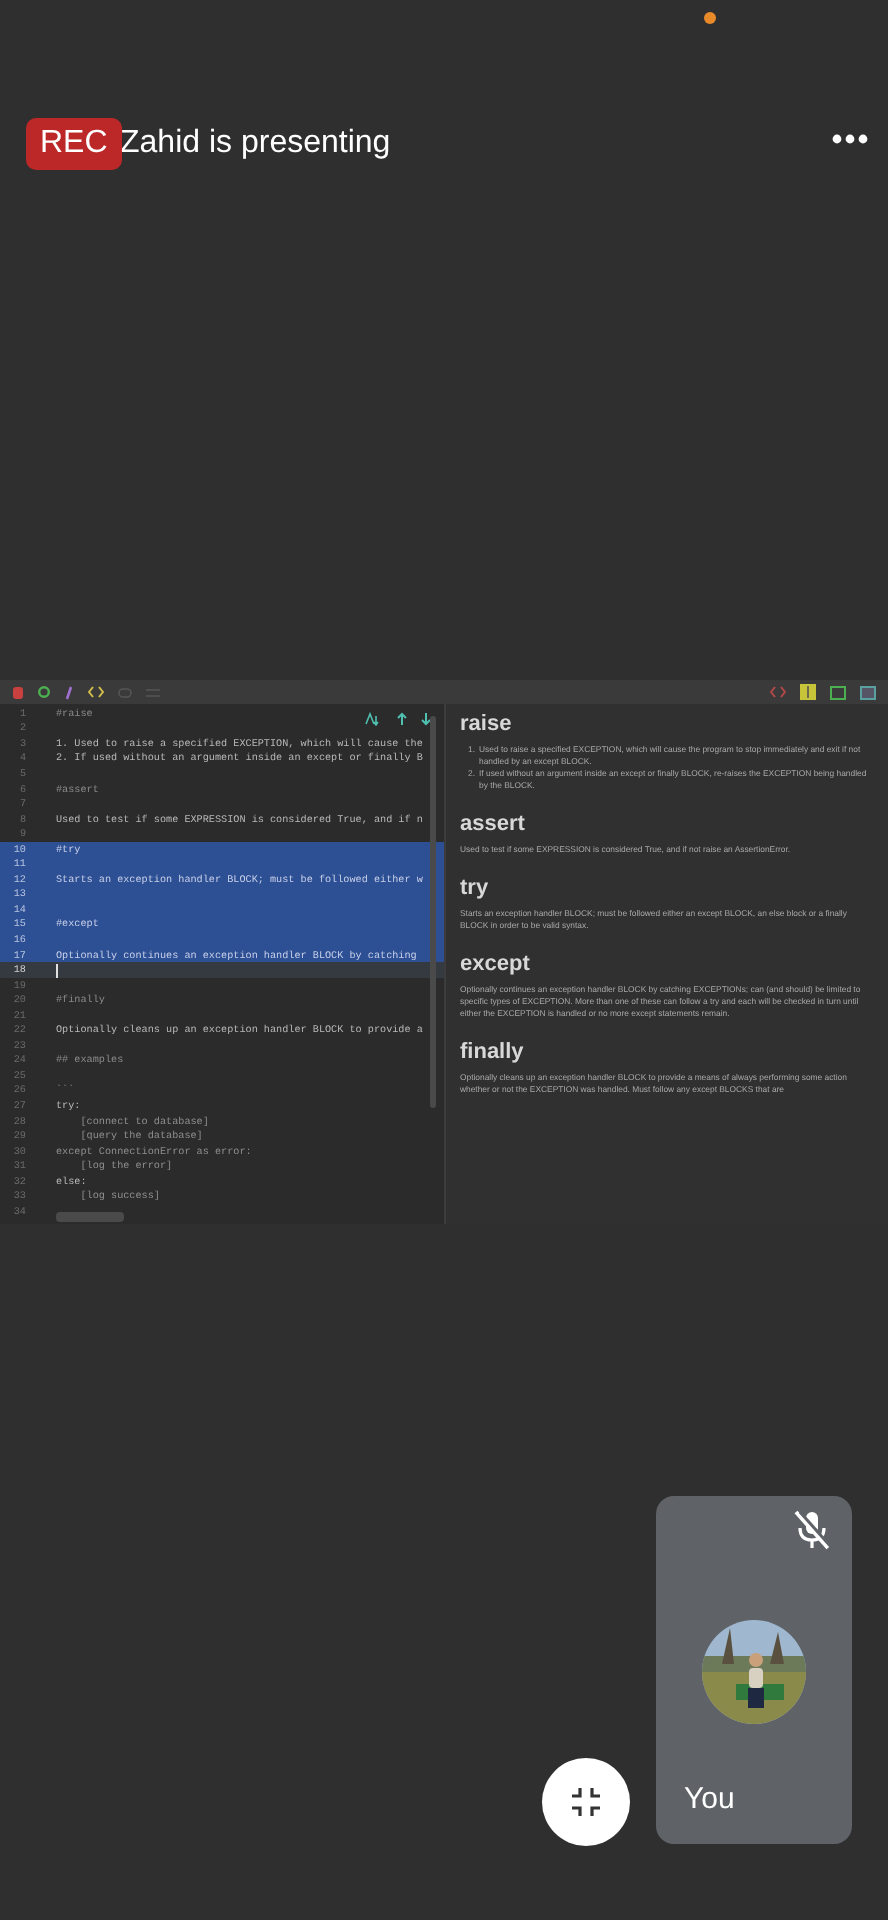 This screenshot has width=888, height=1920. What do you see at coordinates (57, 970) in the screenshot?
I see `text-cursor` at bounding box center [57, 970].